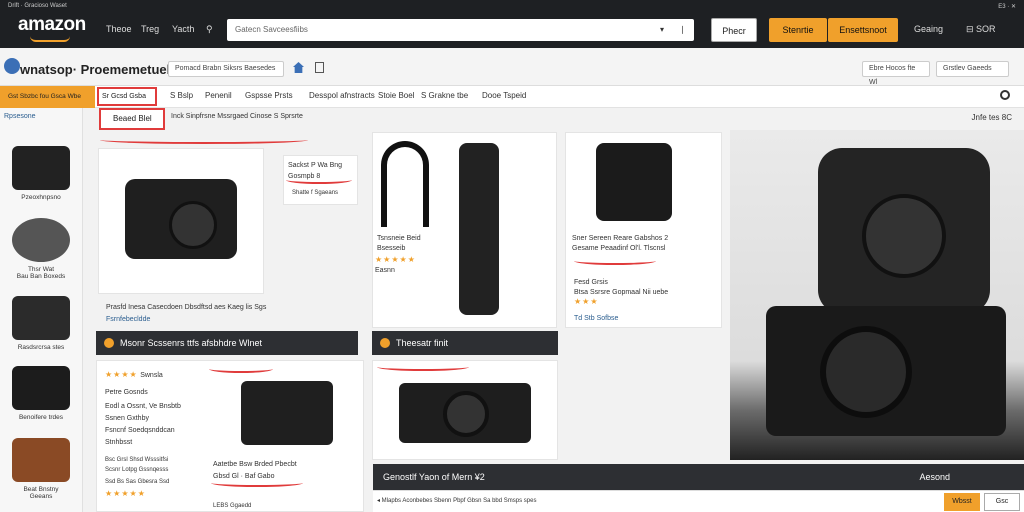 The image size is (1024, 512). I want to click on sidebar-item-label: Rasdsrcrsa stes, so click(41, 347).